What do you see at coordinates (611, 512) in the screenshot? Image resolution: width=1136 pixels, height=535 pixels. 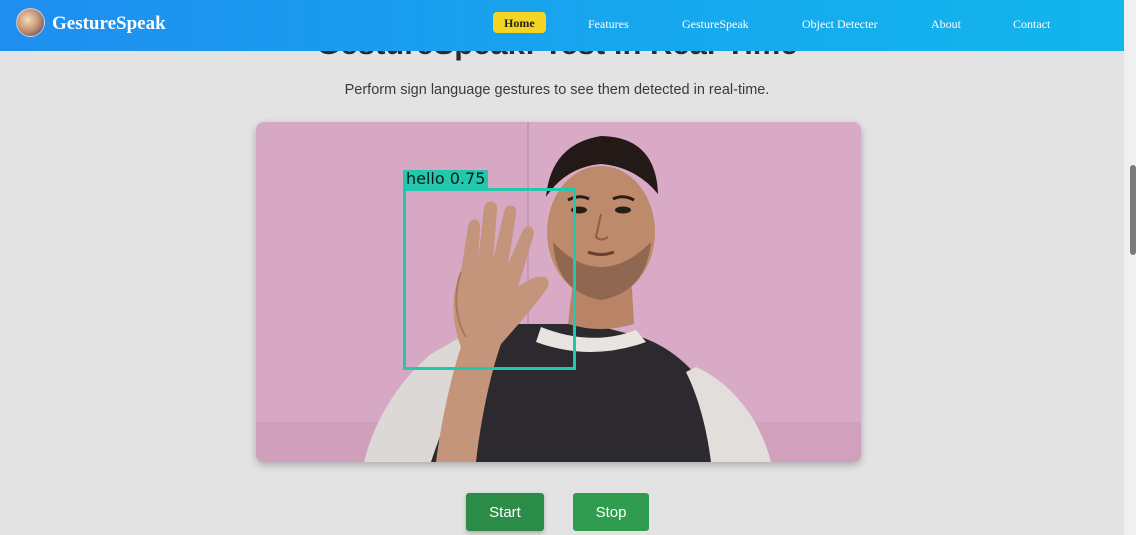 I see `stop-button: Stop` at bounding box center [611, 512].